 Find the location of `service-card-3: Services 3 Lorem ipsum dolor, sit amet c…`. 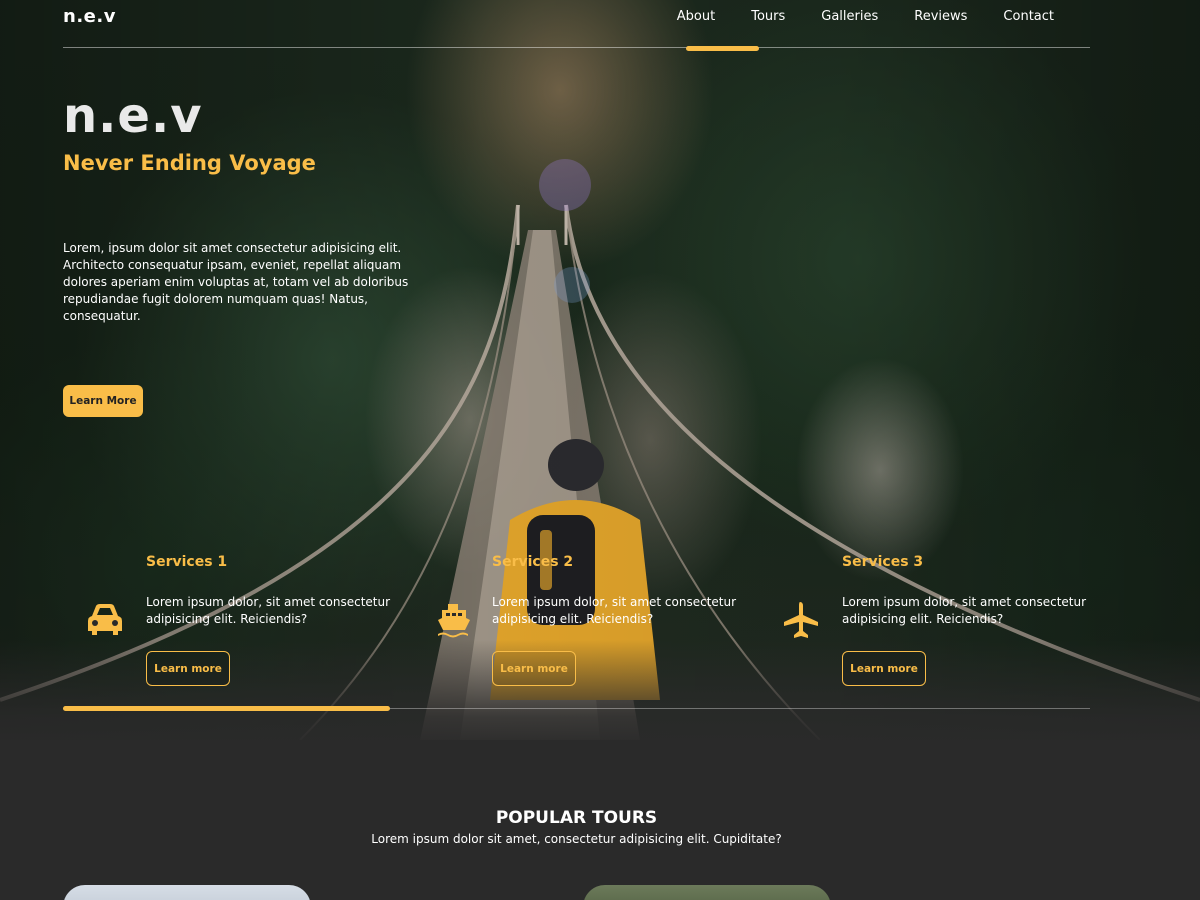

service-card-3: Services 3 Lorem ipsum dolor, sit amet c… is located at coordinates (931, 620).